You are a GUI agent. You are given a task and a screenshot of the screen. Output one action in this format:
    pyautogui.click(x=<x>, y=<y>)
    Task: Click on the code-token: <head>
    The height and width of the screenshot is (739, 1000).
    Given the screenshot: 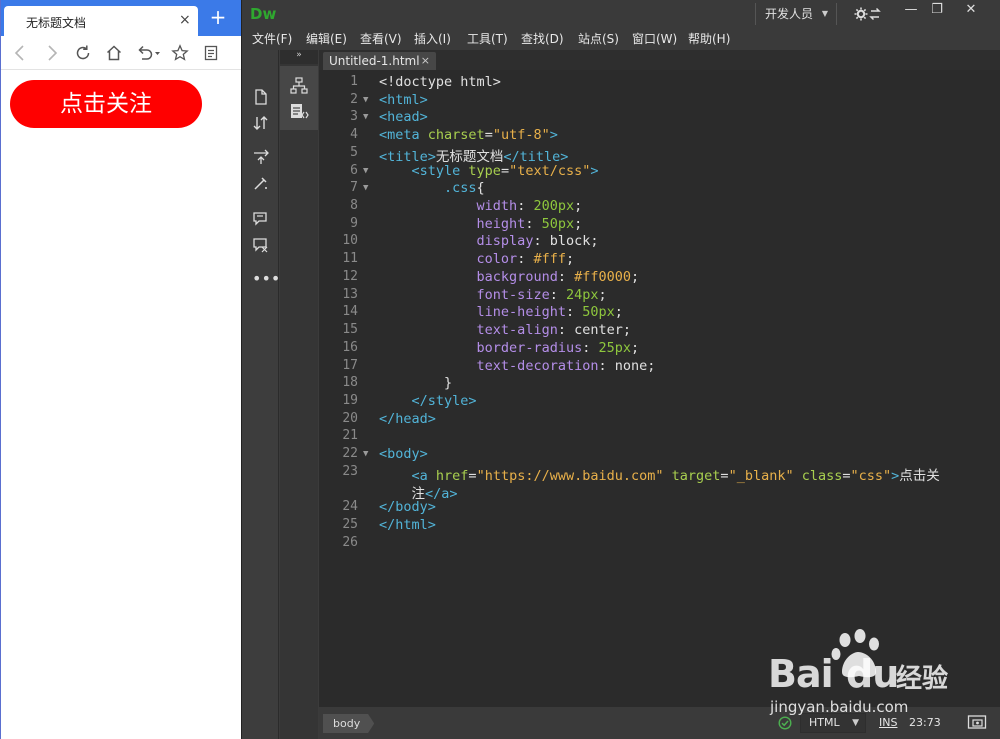 What is the action you would take?
    pyautogui.click(x=403, y=117)
    